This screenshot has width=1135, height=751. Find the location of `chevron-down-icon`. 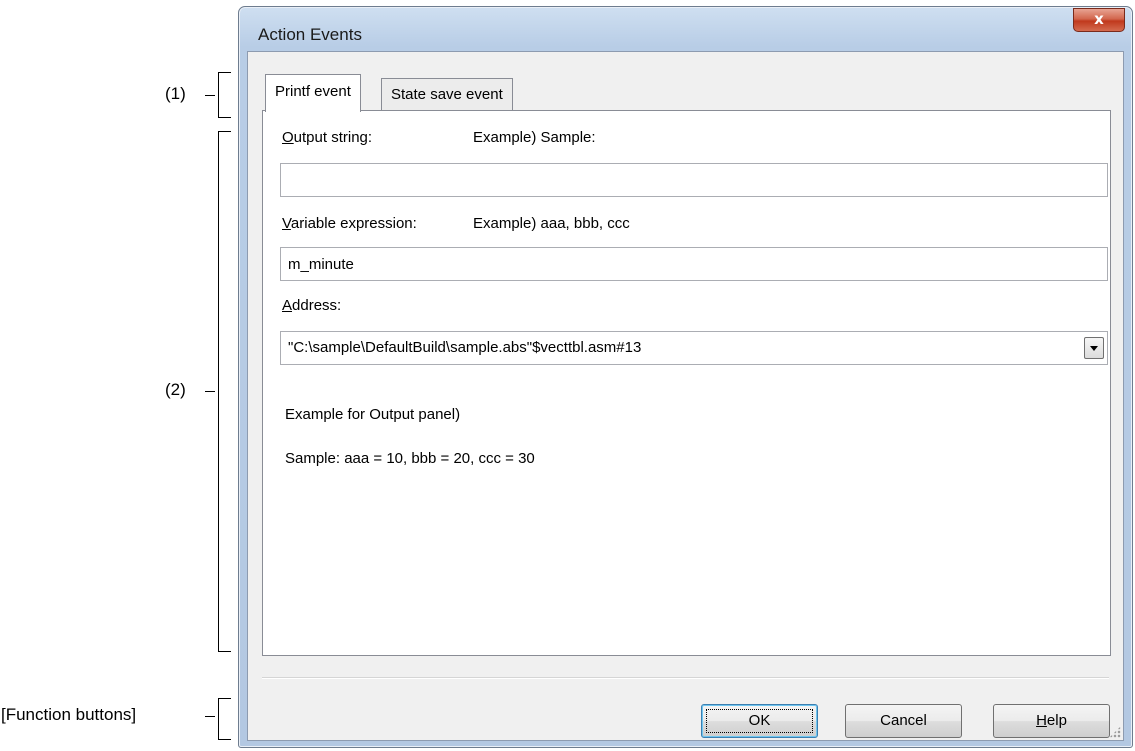

chevron-down-icon is located at coordinates (1094, 348).